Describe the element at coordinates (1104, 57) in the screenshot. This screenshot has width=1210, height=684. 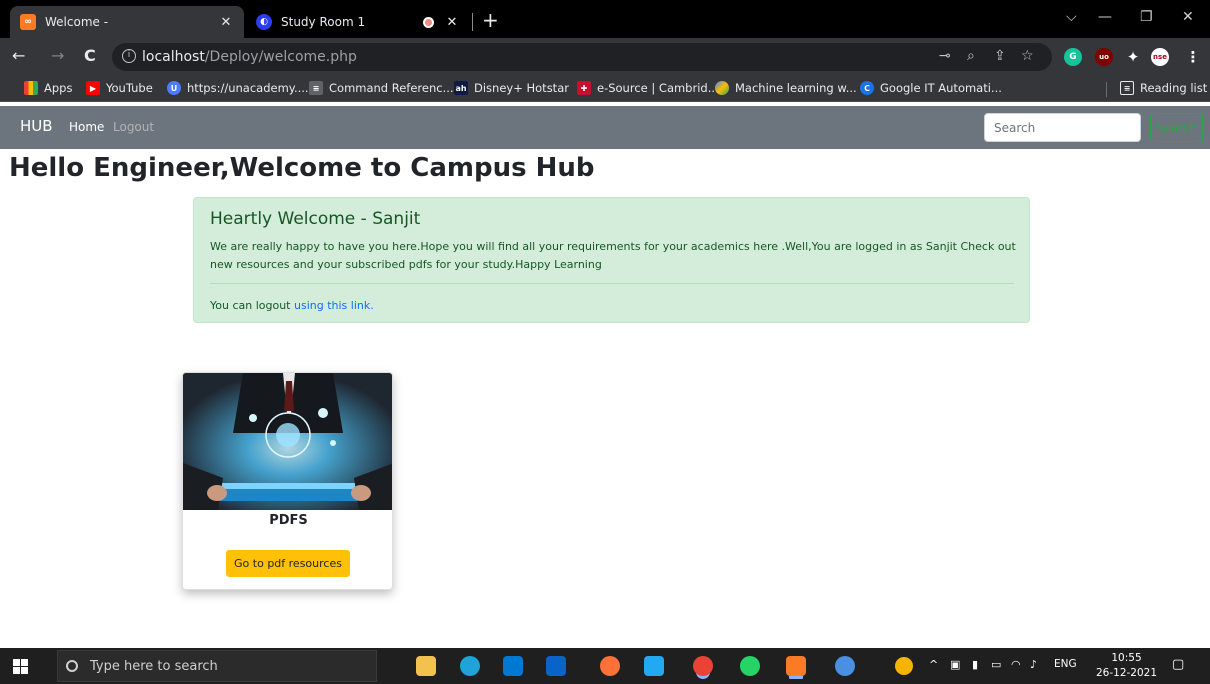
I see `ublock-icon: uo` at that location.